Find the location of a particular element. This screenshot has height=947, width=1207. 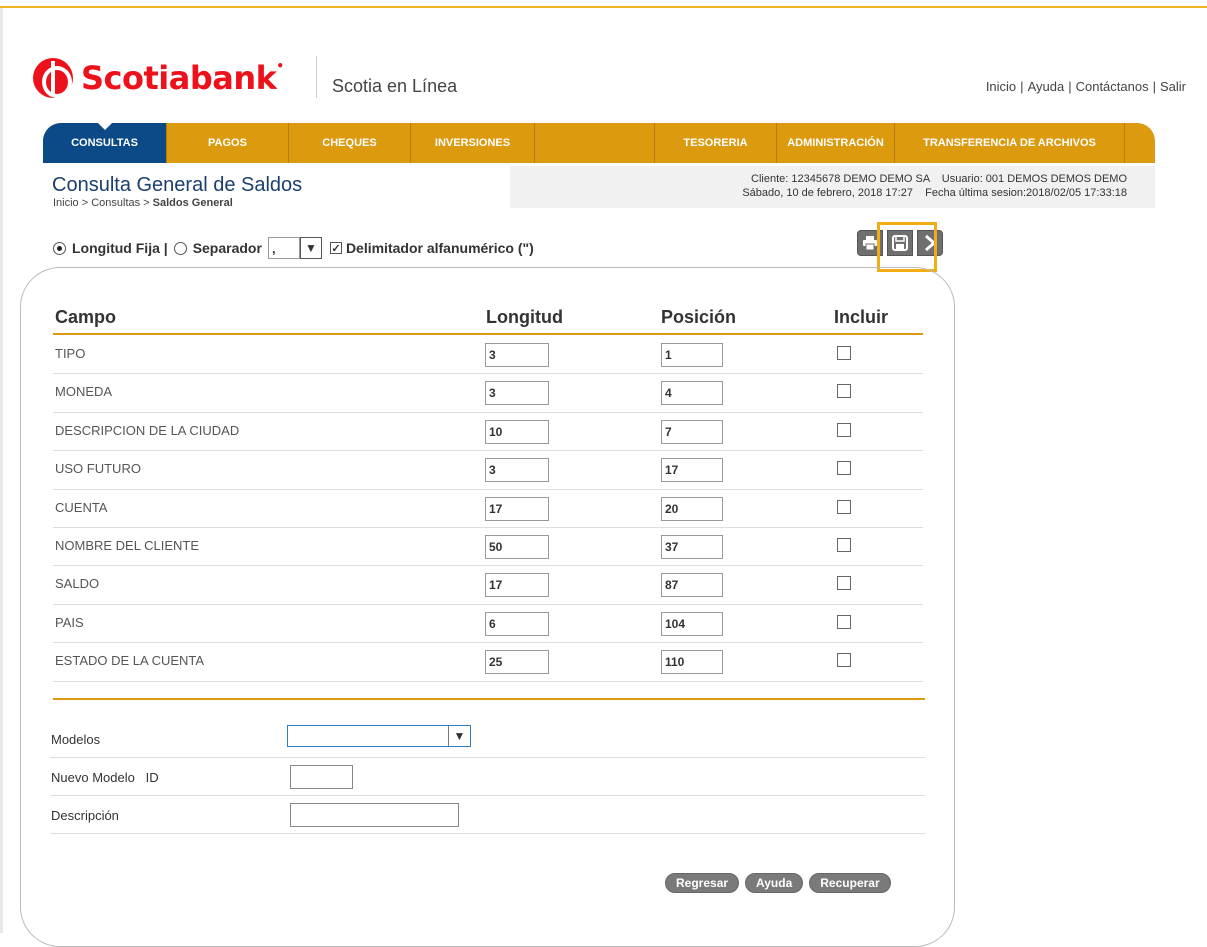

breadcrumb: Inicio > Consultas > Saldos General is located at coordinates (143, 203).